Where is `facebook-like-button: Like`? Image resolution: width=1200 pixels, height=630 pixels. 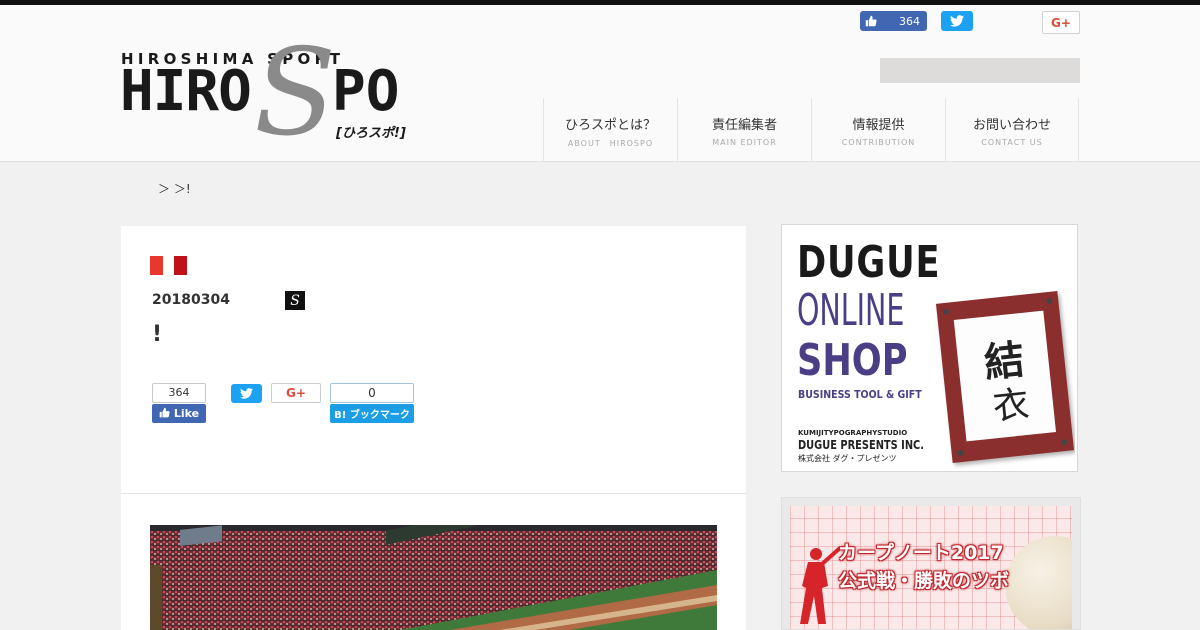
facebook-like-button: Like is located at coordinates (179, 413).